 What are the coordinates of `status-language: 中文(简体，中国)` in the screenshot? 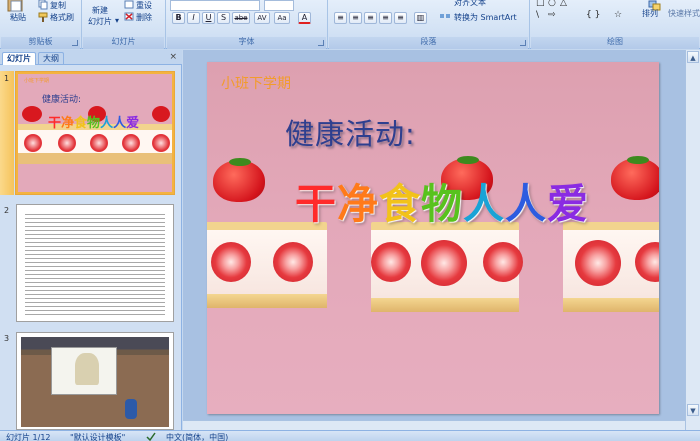 It's located at (197, 436).